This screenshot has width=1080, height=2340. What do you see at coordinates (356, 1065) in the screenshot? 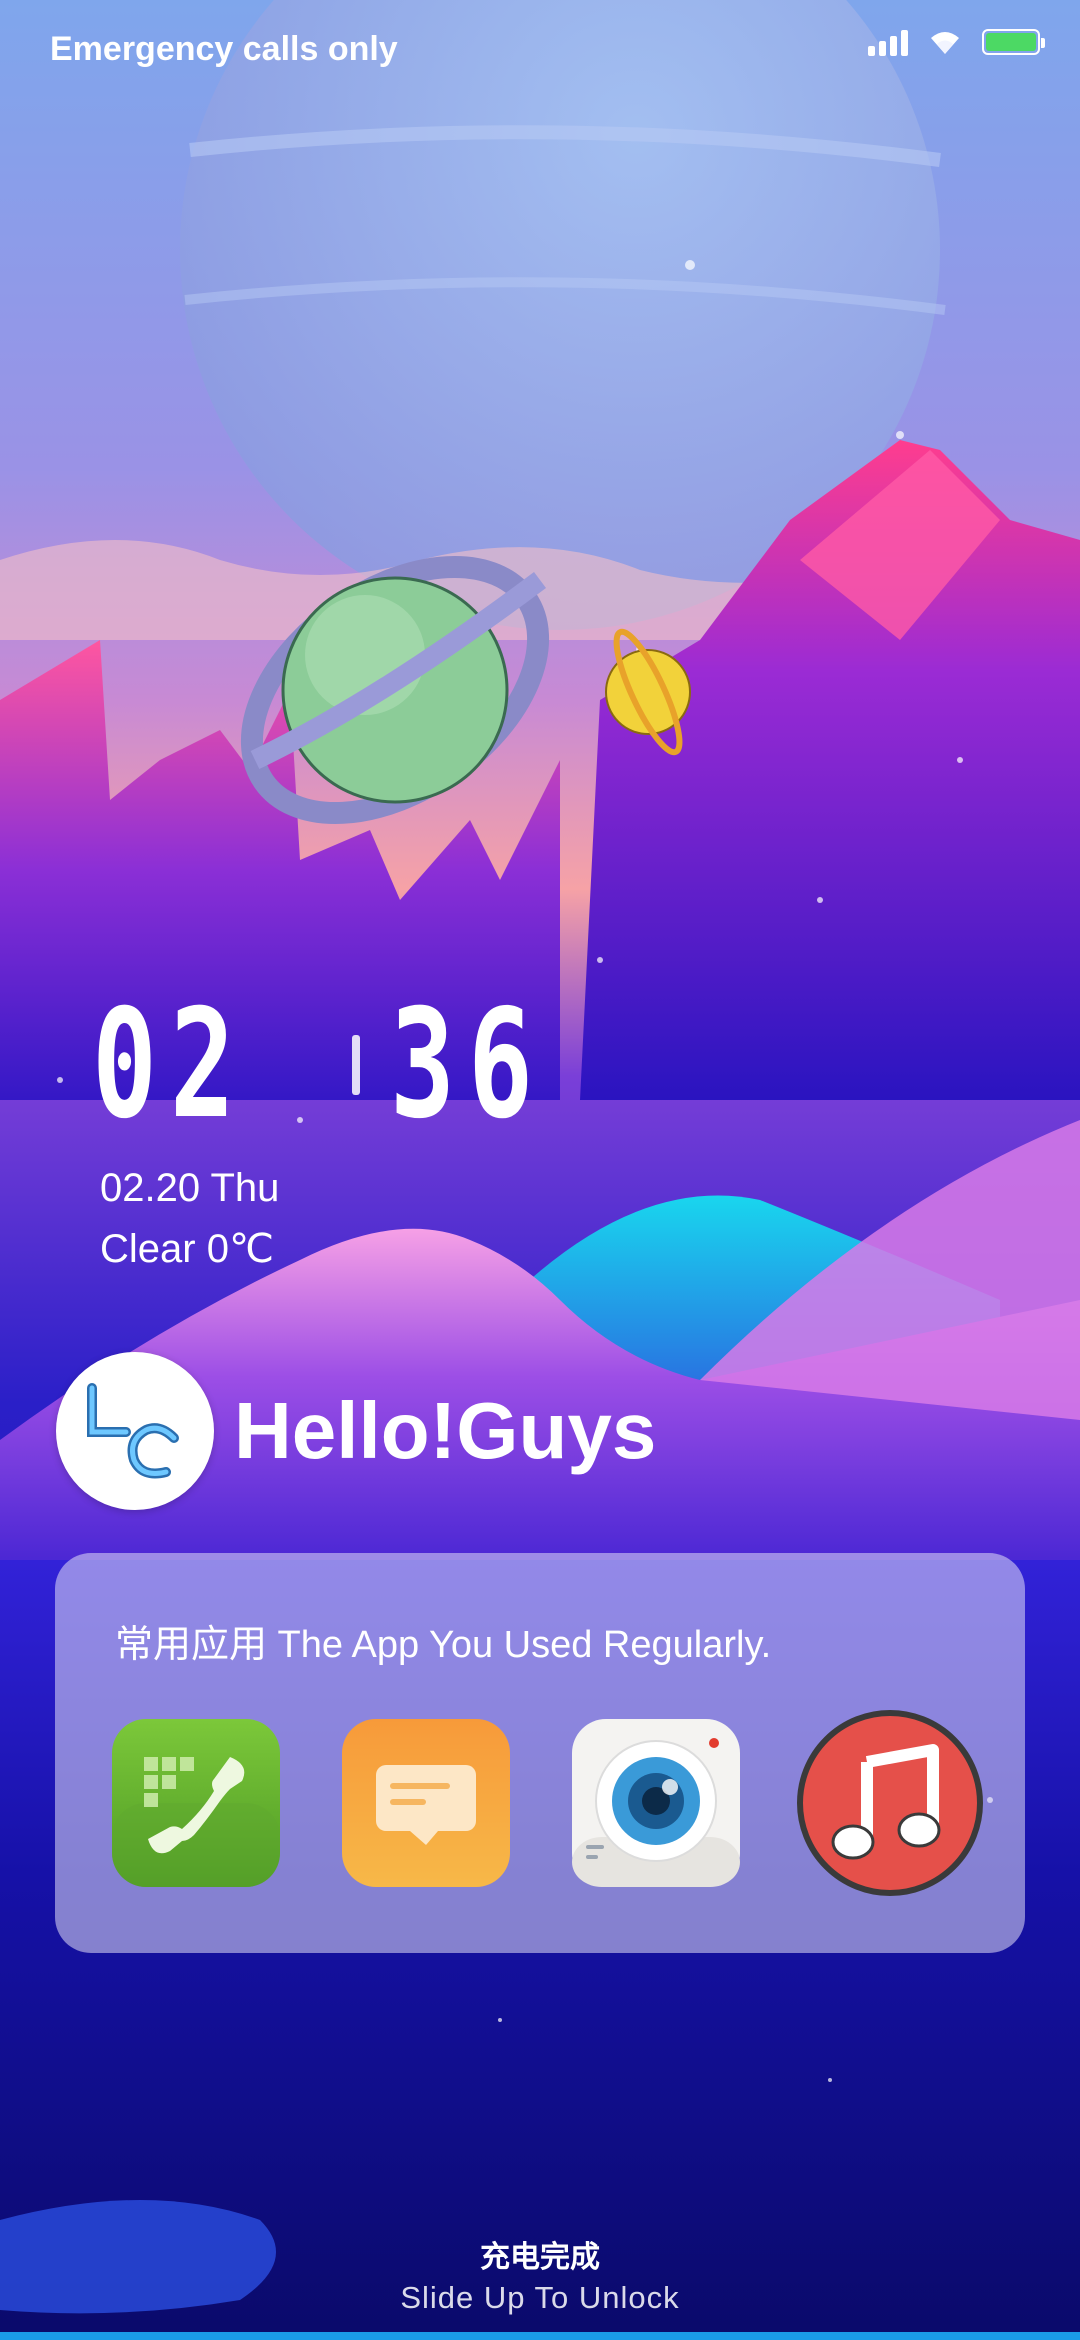
I see `clock-separator` at bounding box center [356, 1065].